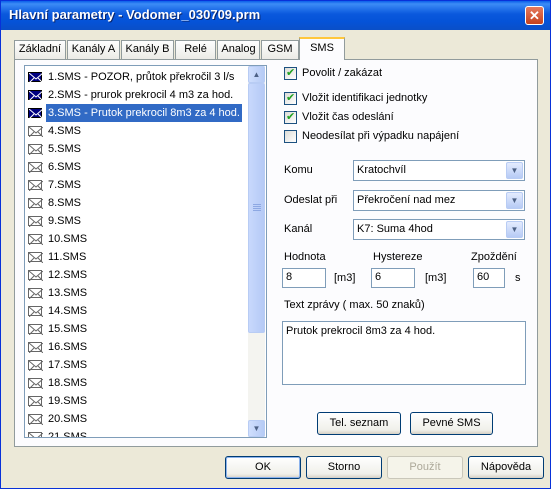 This screenshot has height=489, width=551. I want to click on tab-rele: Relé, so click(195, 49).